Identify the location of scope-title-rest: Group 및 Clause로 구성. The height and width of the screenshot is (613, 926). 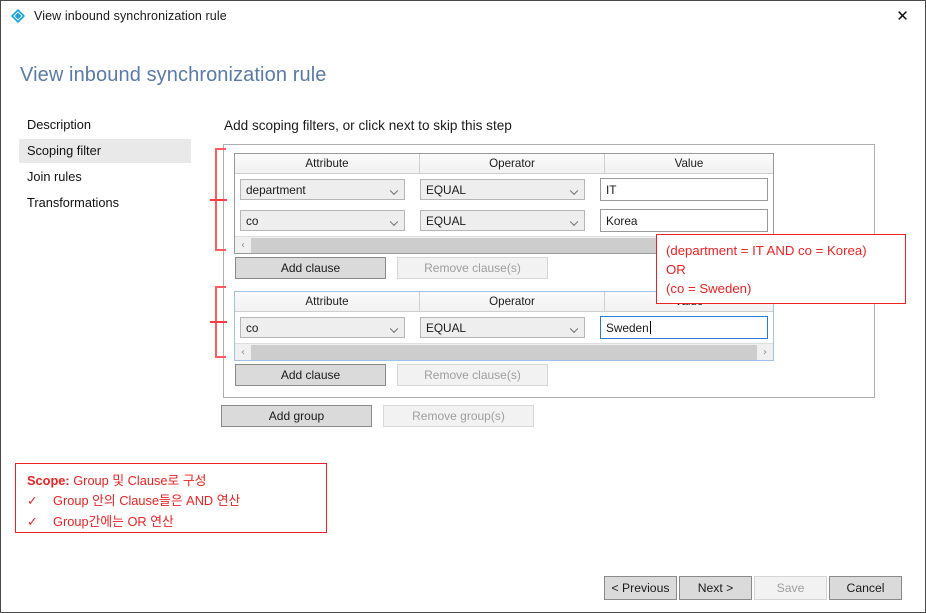
(138, 480).